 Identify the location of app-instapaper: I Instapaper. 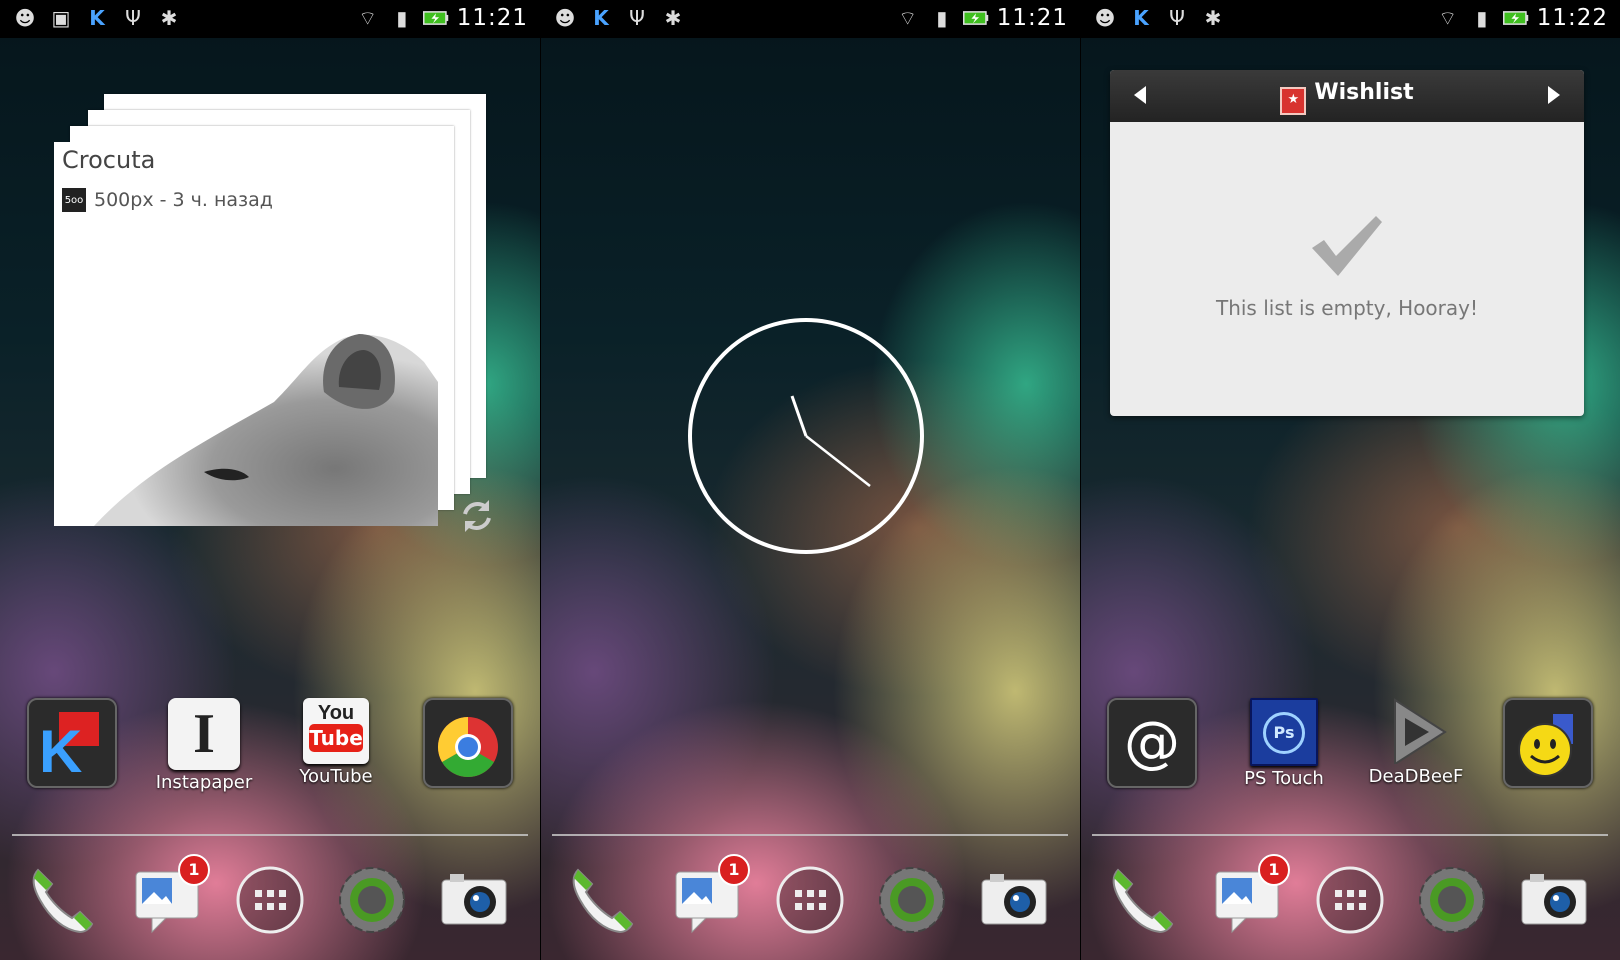
(204, 745).